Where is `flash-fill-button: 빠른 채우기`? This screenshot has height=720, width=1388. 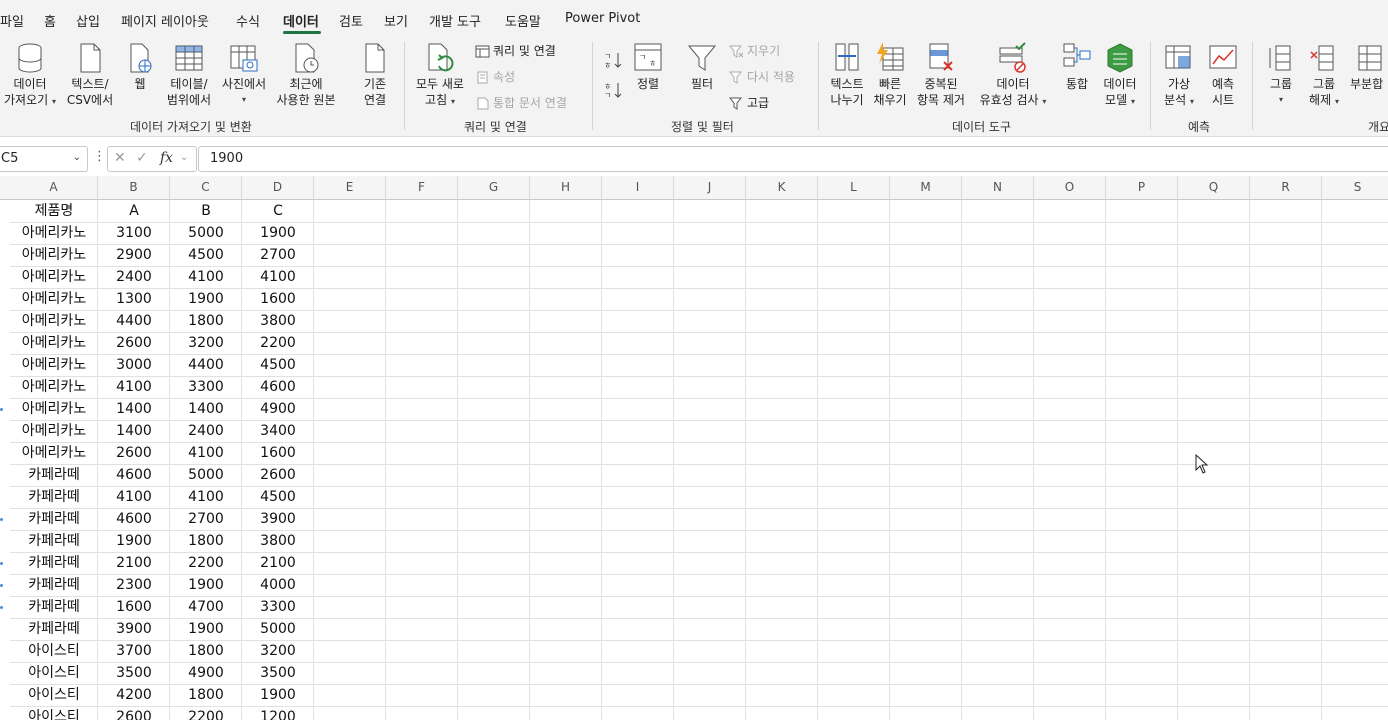 flash-fill-button: 빠른 채우기 is located at coordinates (890, 75).